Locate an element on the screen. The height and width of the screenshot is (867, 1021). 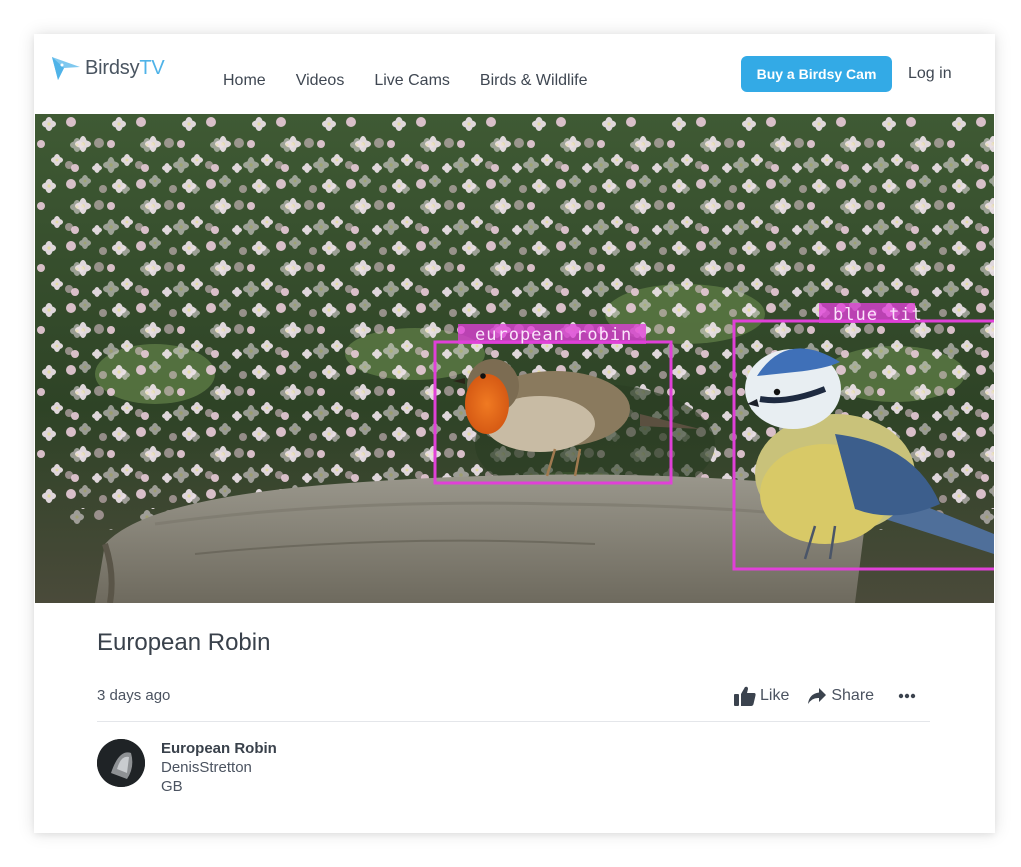
video-actions: Like Share is located at coordinates (825, 696).